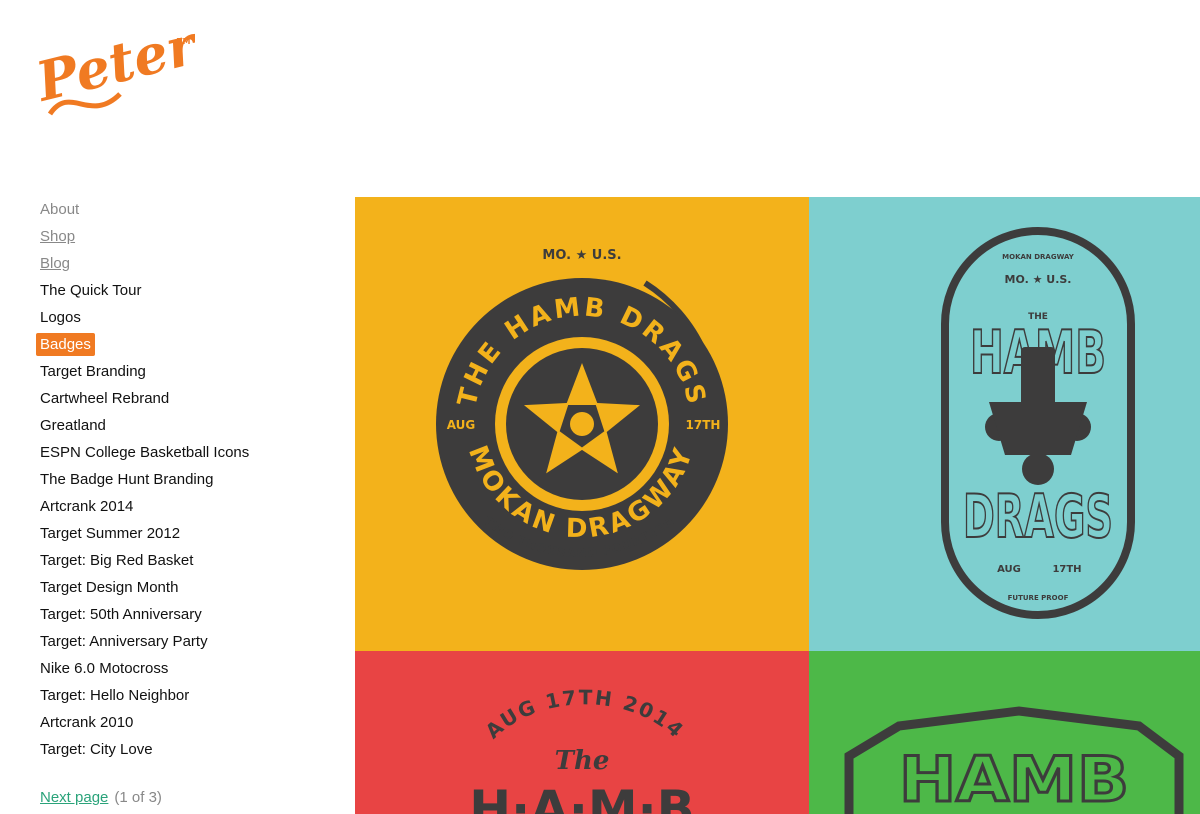  What do you see at coordinates (121, 614) in the screenshot?
I see `nav-link-50th-anniversary: Target: 50th Anniversary` at bounding box center [121, 614].